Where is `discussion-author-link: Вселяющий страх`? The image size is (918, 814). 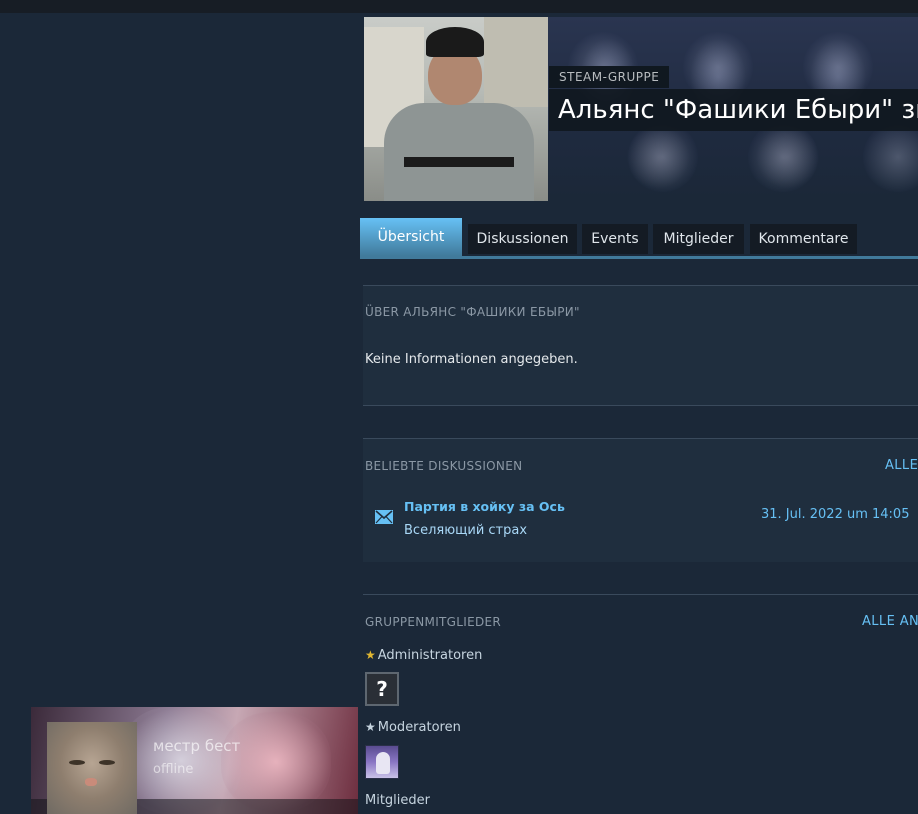 discussion-author-link: Вселяющий страх is located at coordinates (465, 530).